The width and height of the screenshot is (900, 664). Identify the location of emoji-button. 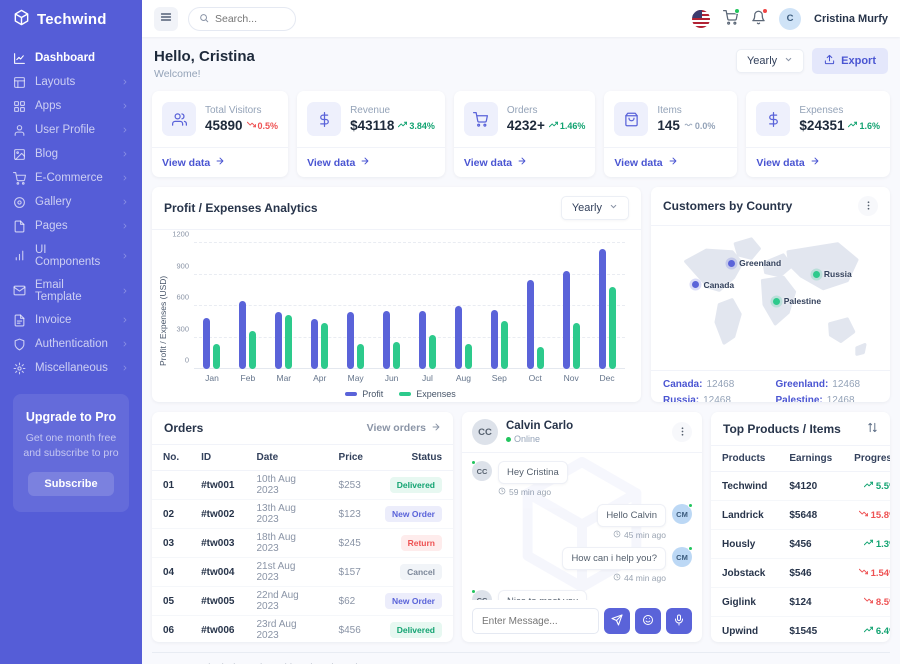
(648, 621).